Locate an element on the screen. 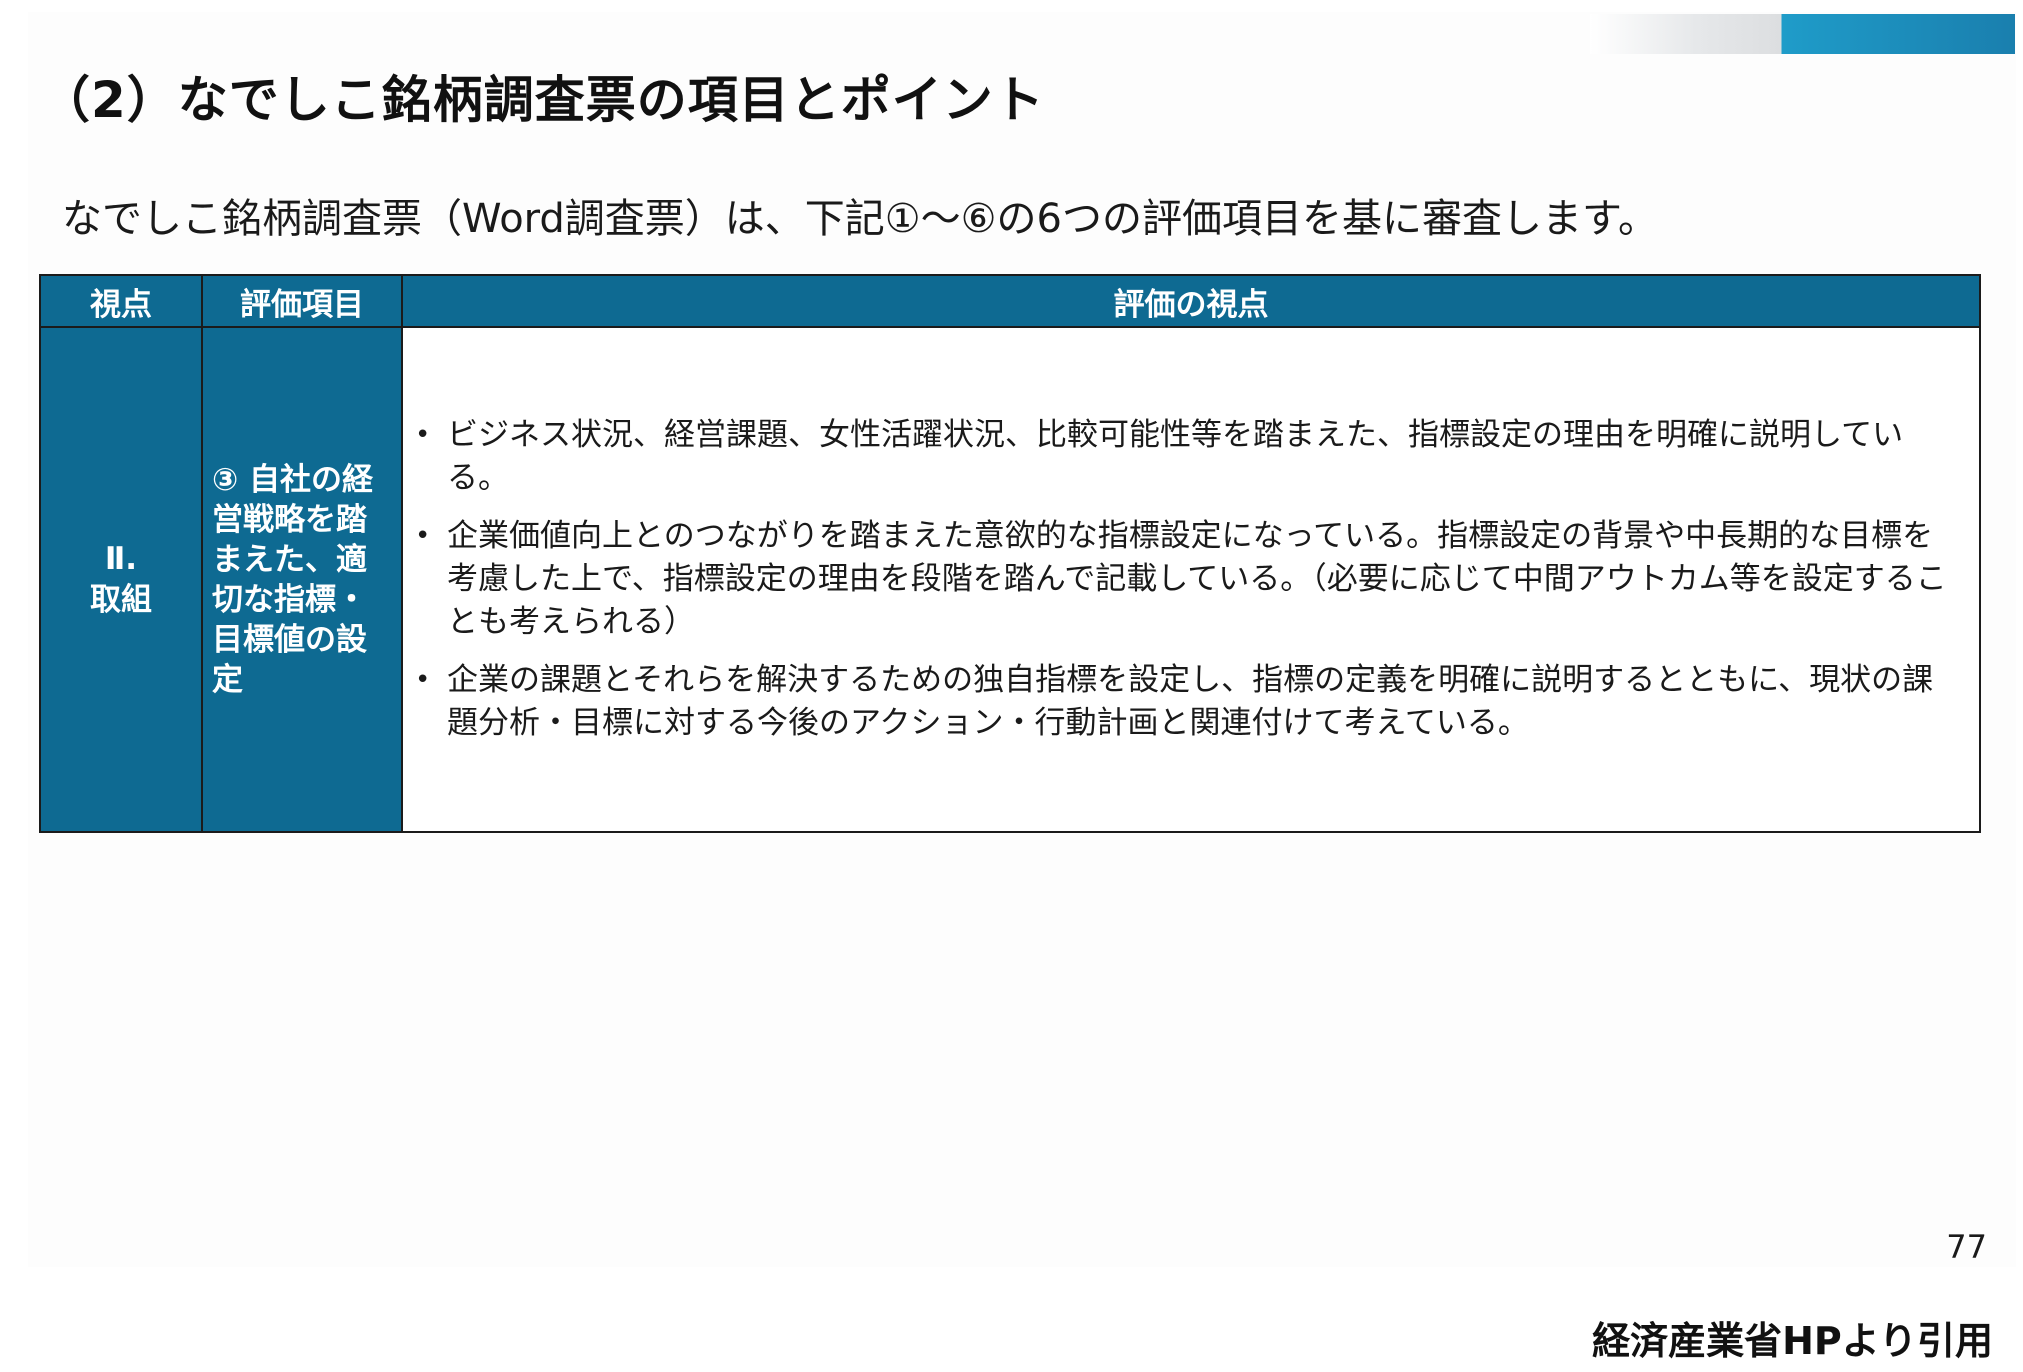  slide-title: （2）なでしこ銘柄調査票の項目とポイント is located at coordinates (542, 100).